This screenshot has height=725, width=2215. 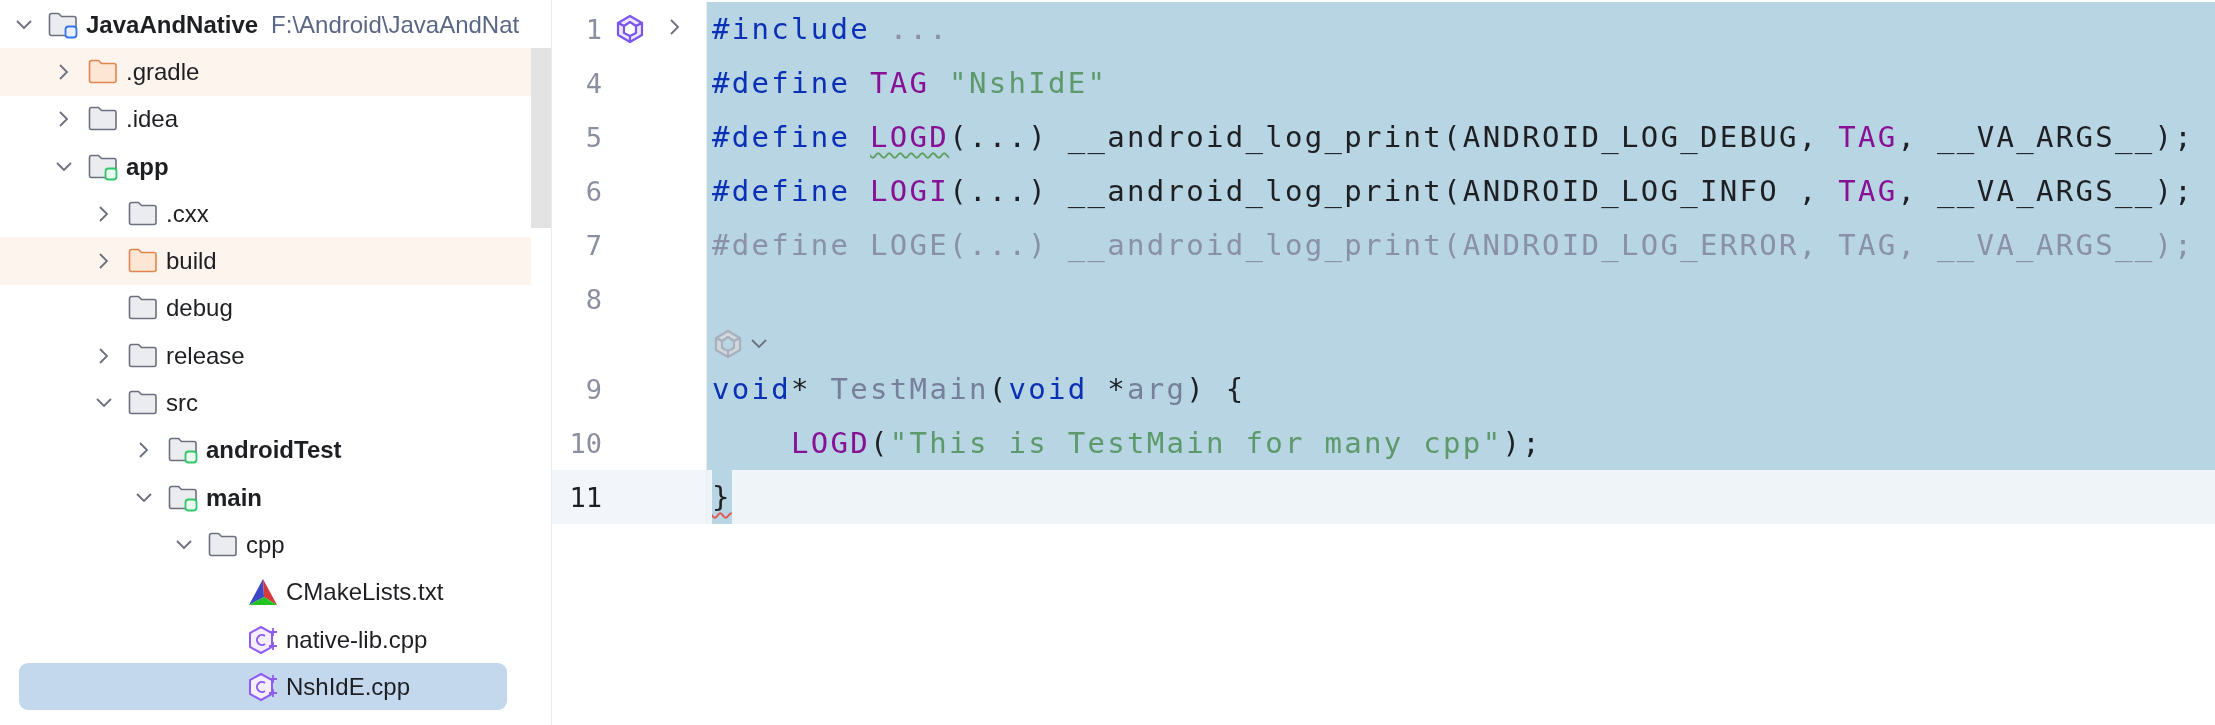 I want to click on line-number: 10, so click(x=585, y=443).